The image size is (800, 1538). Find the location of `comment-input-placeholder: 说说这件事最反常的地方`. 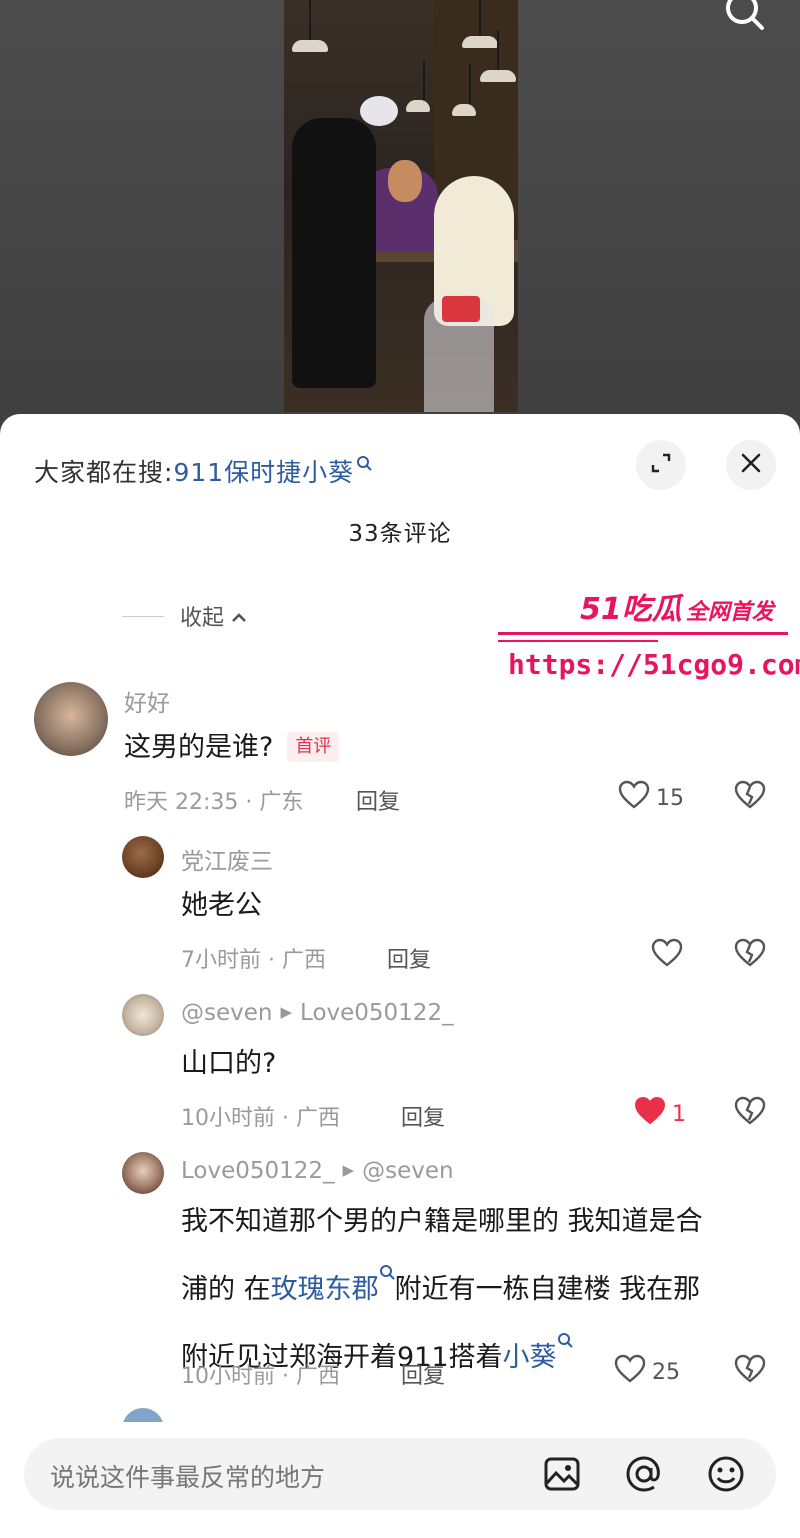

comment-input-placeholder: 说说这件事最反常的地方 is located at coordinates (188, 1477).